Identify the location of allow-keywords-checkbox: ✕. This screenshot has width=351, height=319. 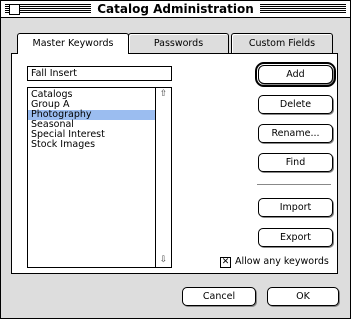
(225, 262).